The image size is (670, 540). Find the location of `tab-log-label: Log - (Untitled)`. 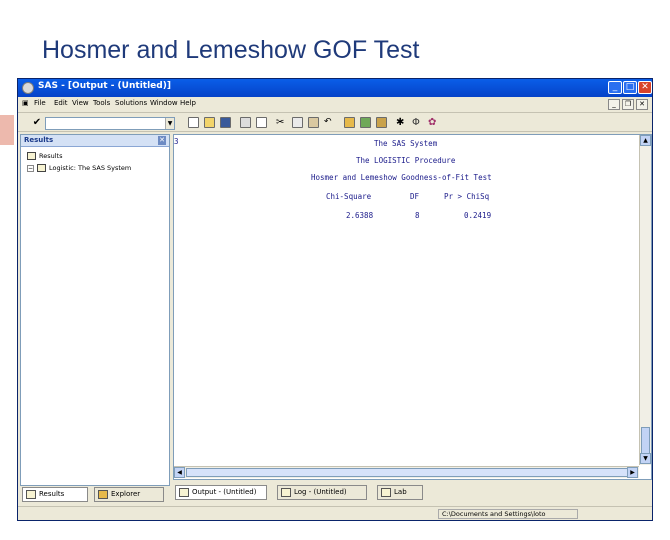

tab-log-label: Log - (Untitled) is located at coordinates (320, 492).